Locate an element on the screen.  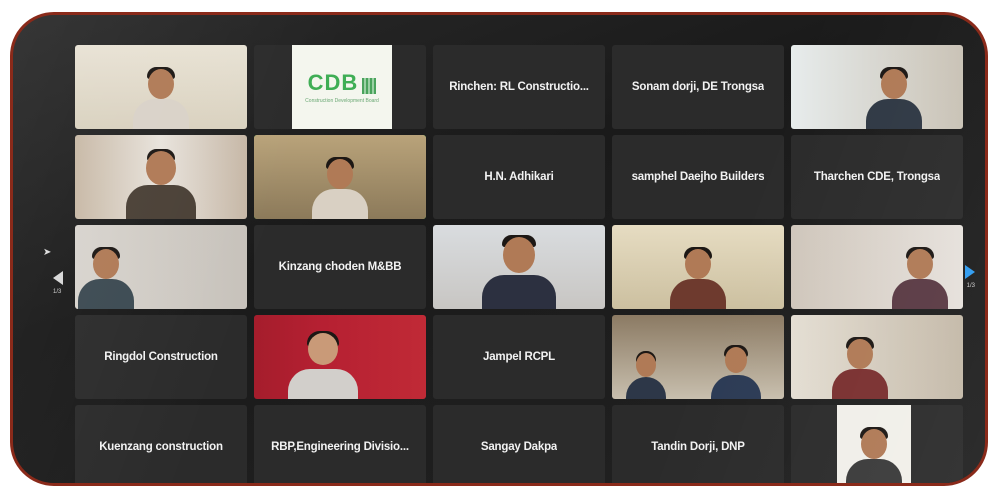
participant-tile-name: H.N. Adhikari is located at coordinates (519, 177).